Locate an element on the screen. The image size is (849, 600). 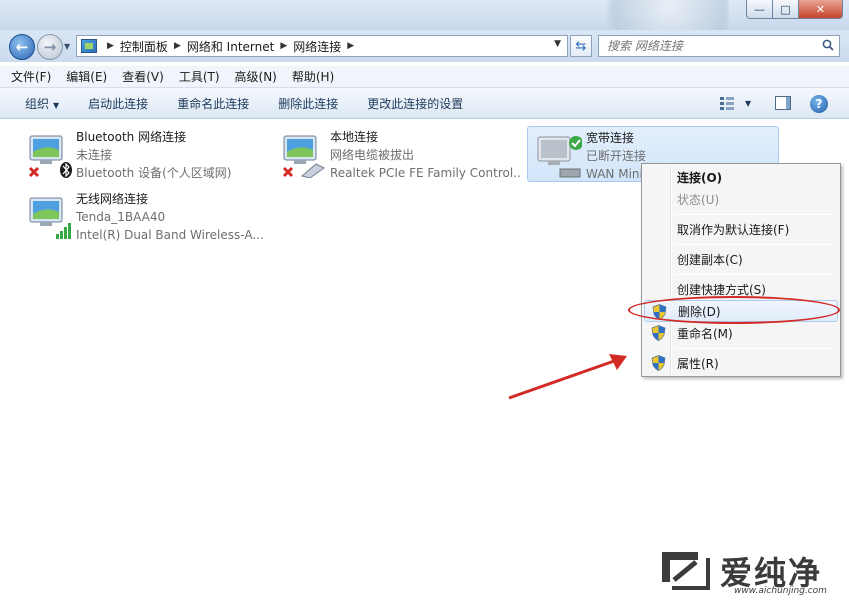
close-button: ✕ is located at coordinates (821, 9).